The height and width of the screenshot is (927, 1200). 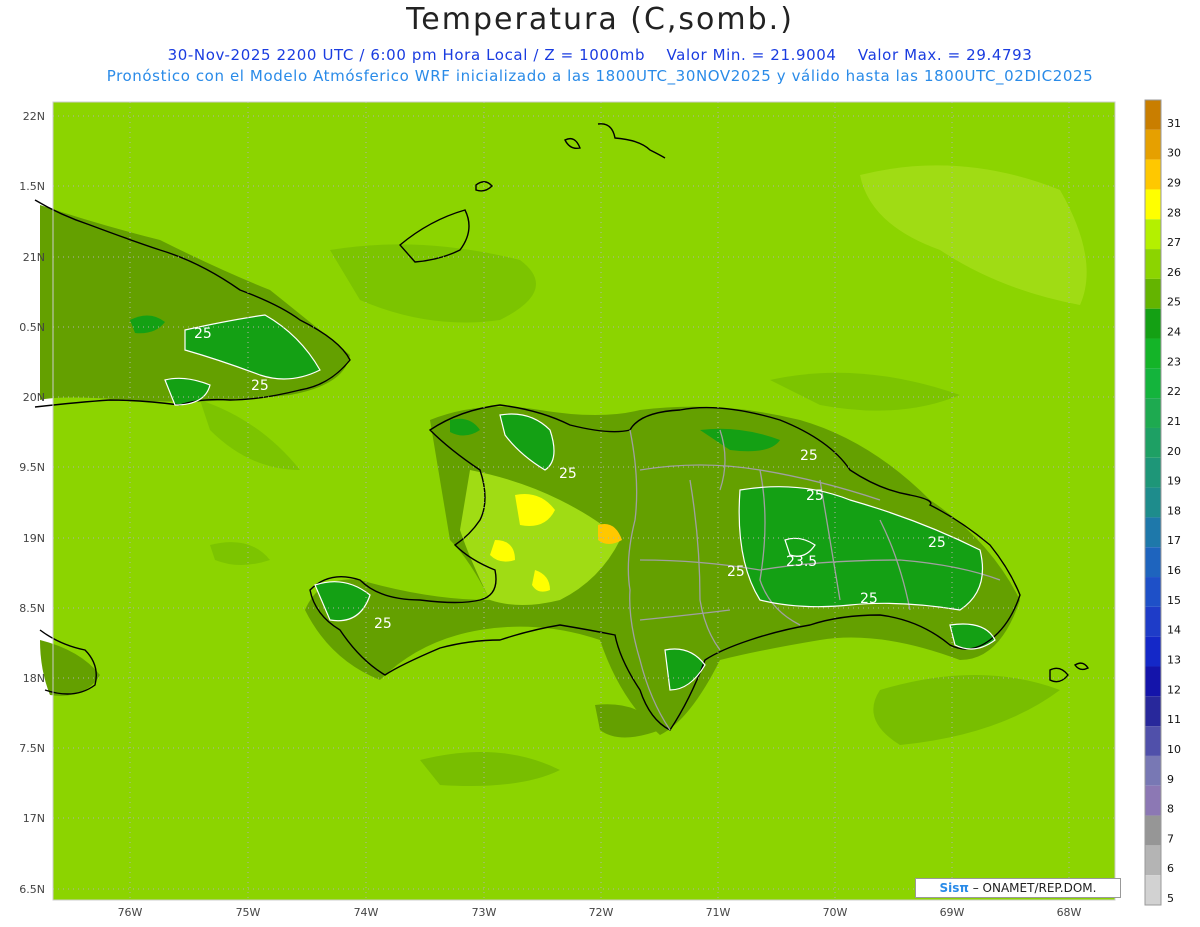 I want to click on colorbar-label: 5, so click(x=1170, y=898).